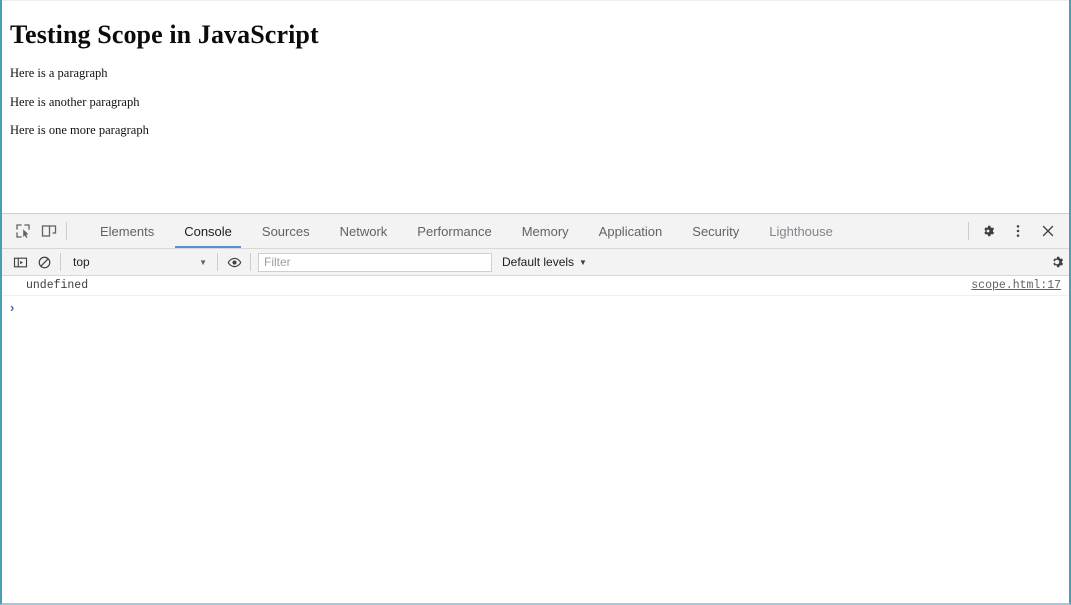 Image resolution: width=1071 pixels, height=605 pixels. I want to click on console-settings-gear-icon, so click(1057, 262).